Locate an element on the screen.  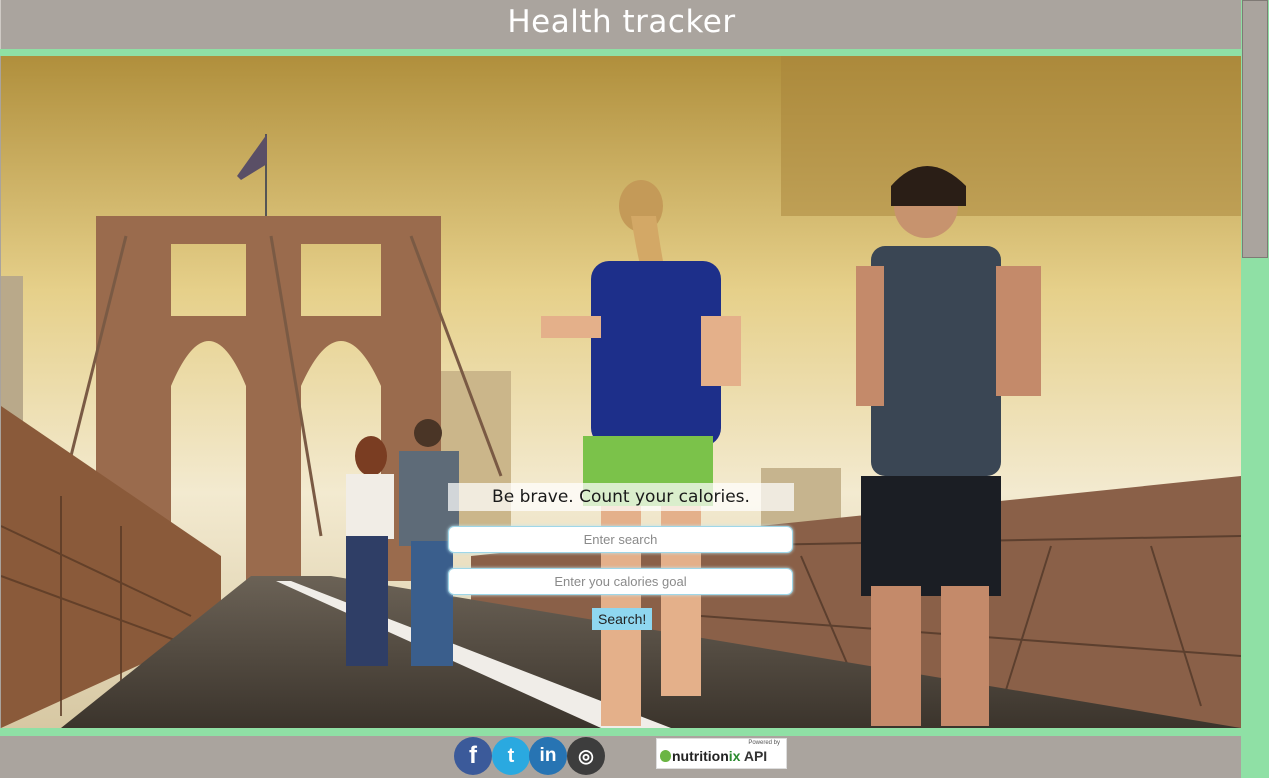
instagram-icon: ◎ is located at coordinates (586, 756).